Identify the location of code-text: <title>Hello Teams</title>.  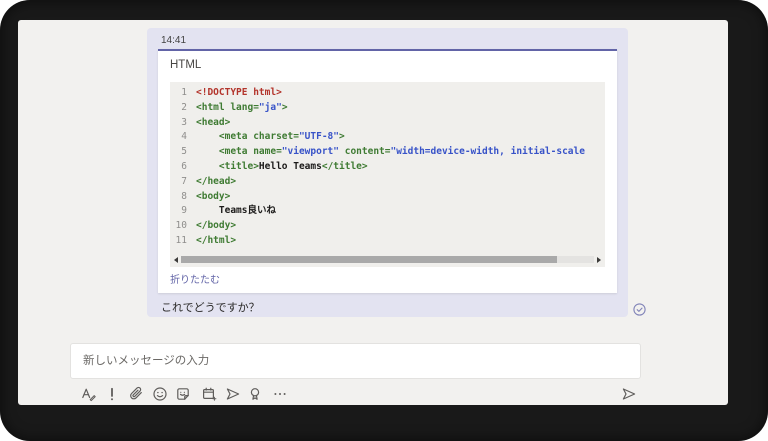
(282, 166).